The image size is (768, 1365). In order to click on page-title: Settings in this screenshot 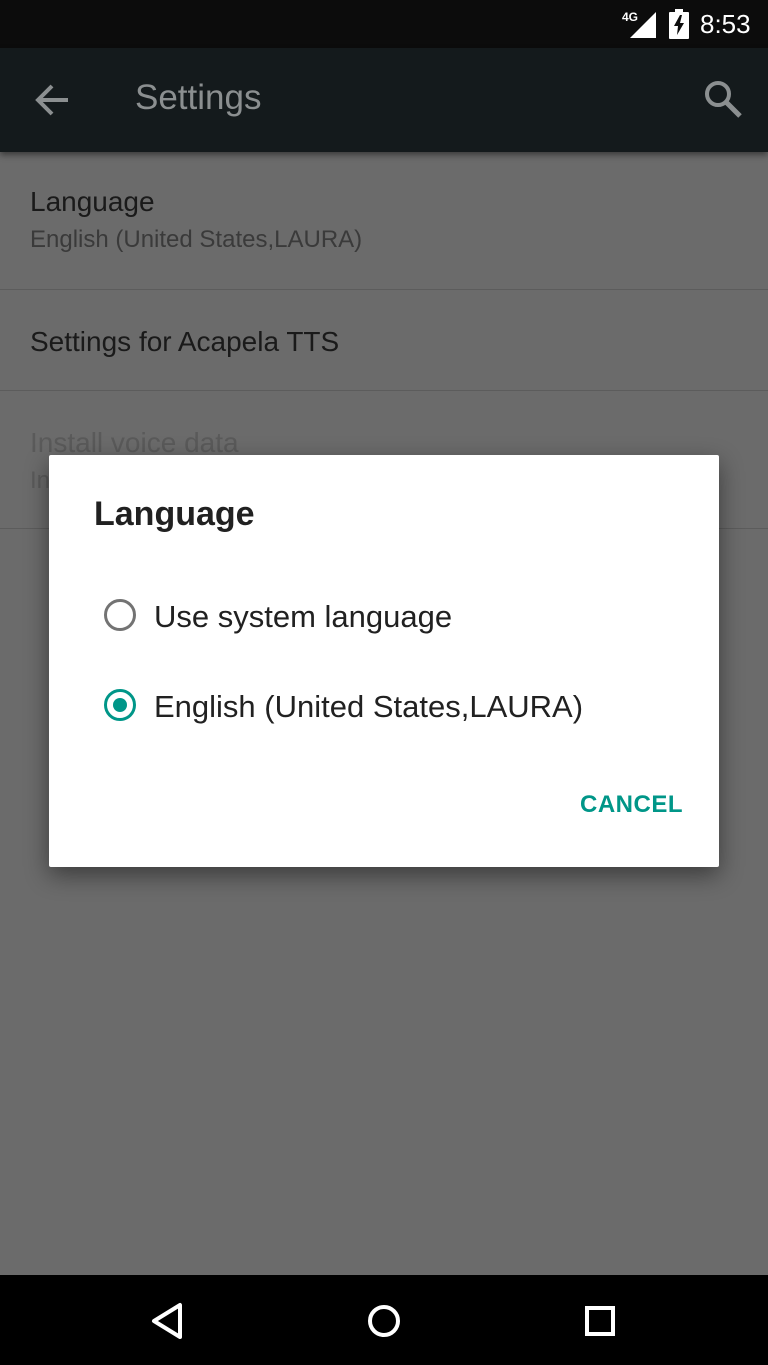, I will do `click(198, 97)`.